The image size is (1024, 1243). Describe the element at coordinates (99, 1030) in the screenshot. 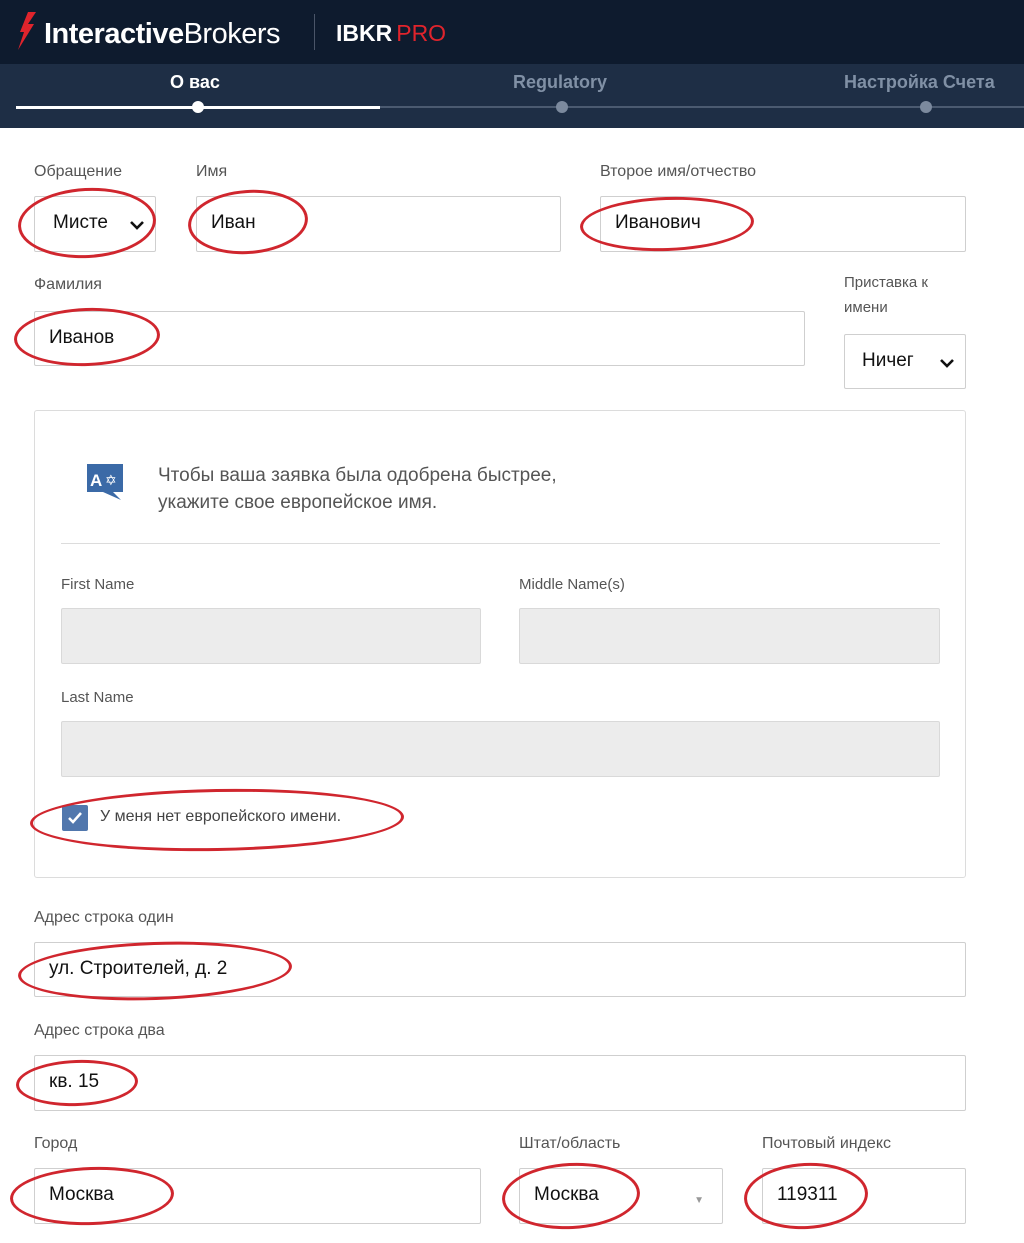

I see `address-line2-label: Адрес строка два` at that location.